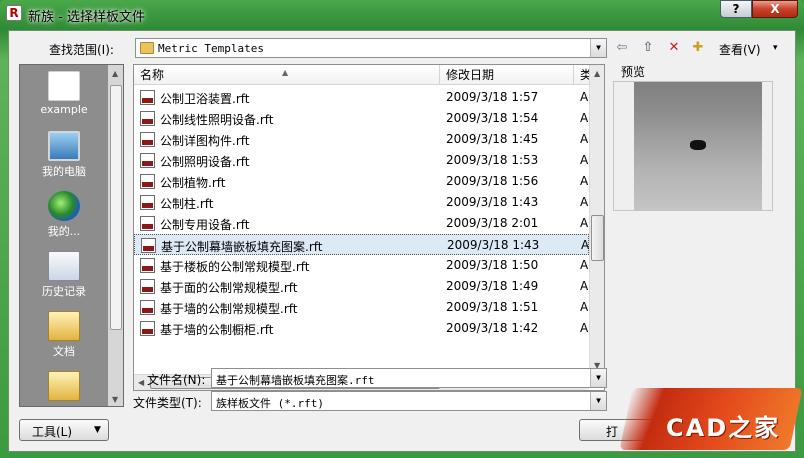  What do you see at coordinates (64, 146) in the screenshot?
I see `computer-icon` at bounding box center [64, 146].